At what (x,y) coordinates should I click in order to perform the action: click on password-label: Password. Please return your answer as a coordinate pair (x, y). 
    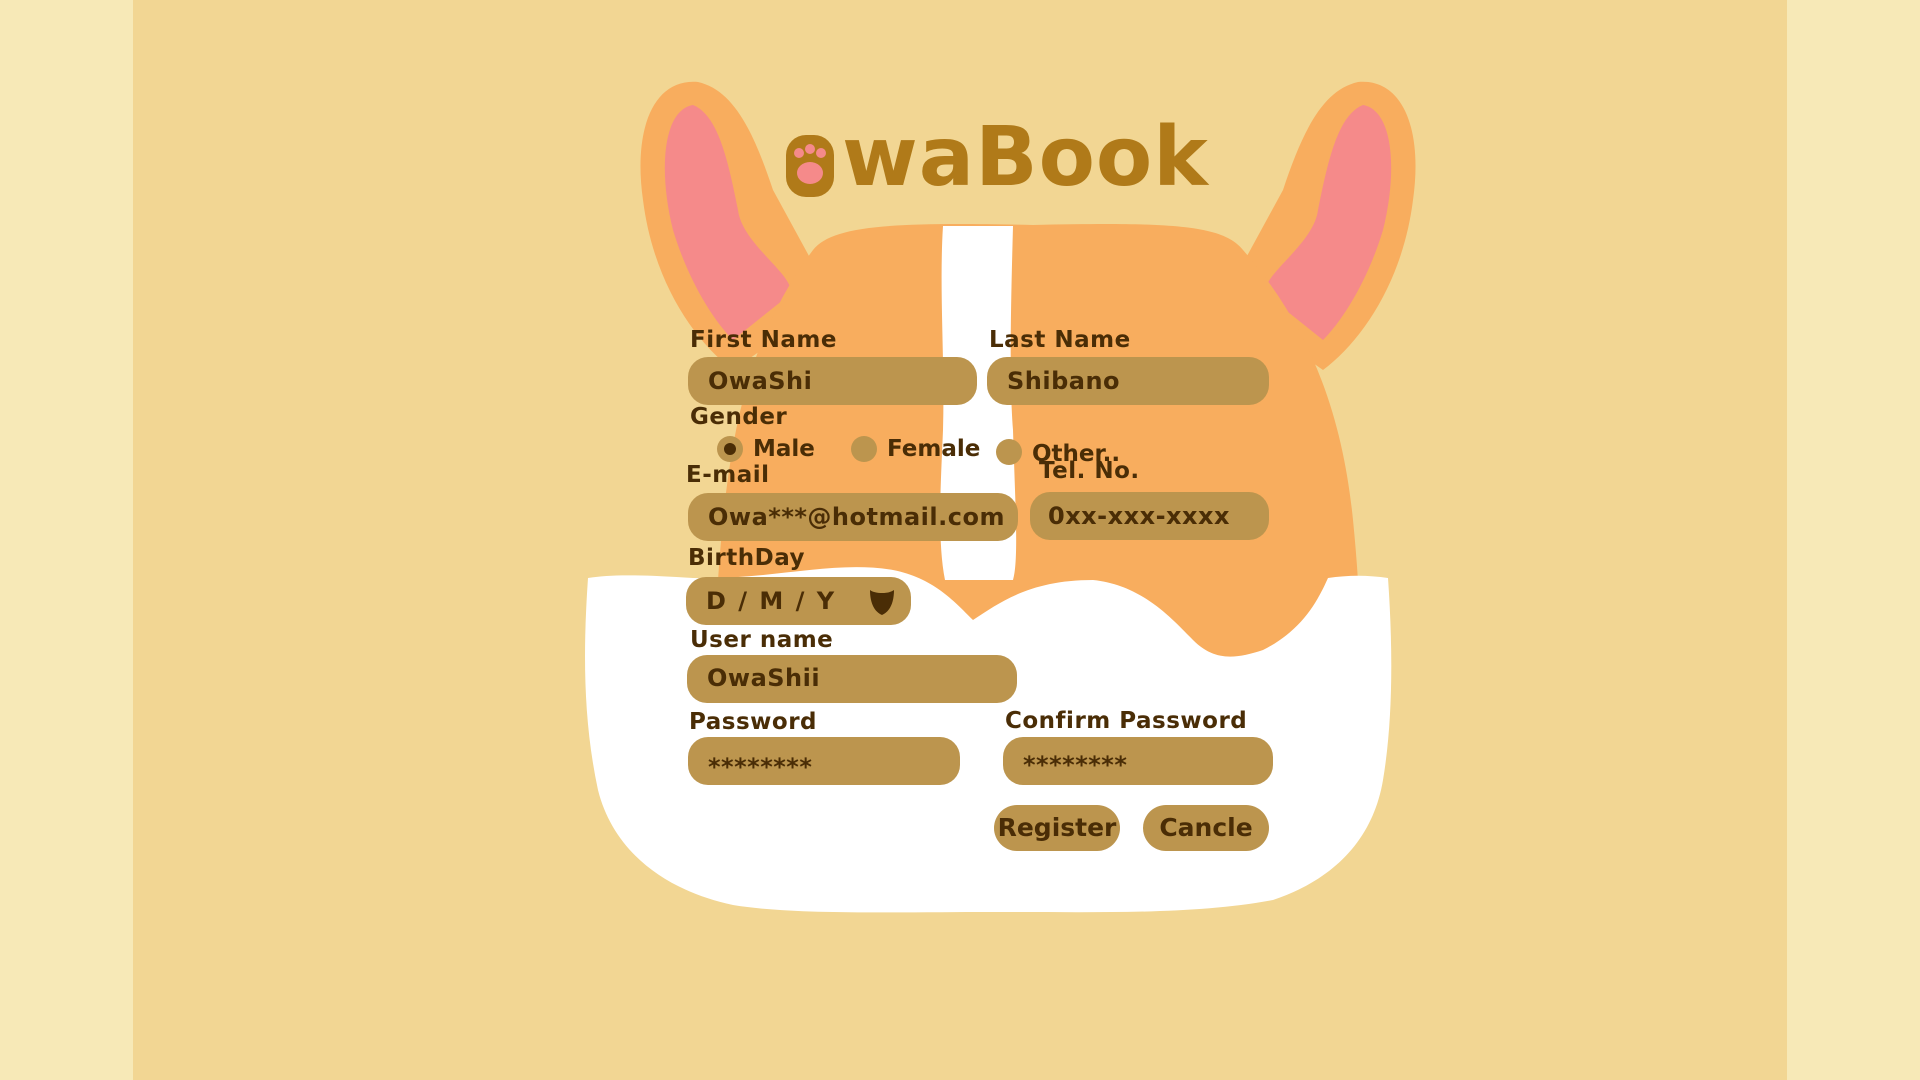
    Looking at the image, I should click on (753, 722).